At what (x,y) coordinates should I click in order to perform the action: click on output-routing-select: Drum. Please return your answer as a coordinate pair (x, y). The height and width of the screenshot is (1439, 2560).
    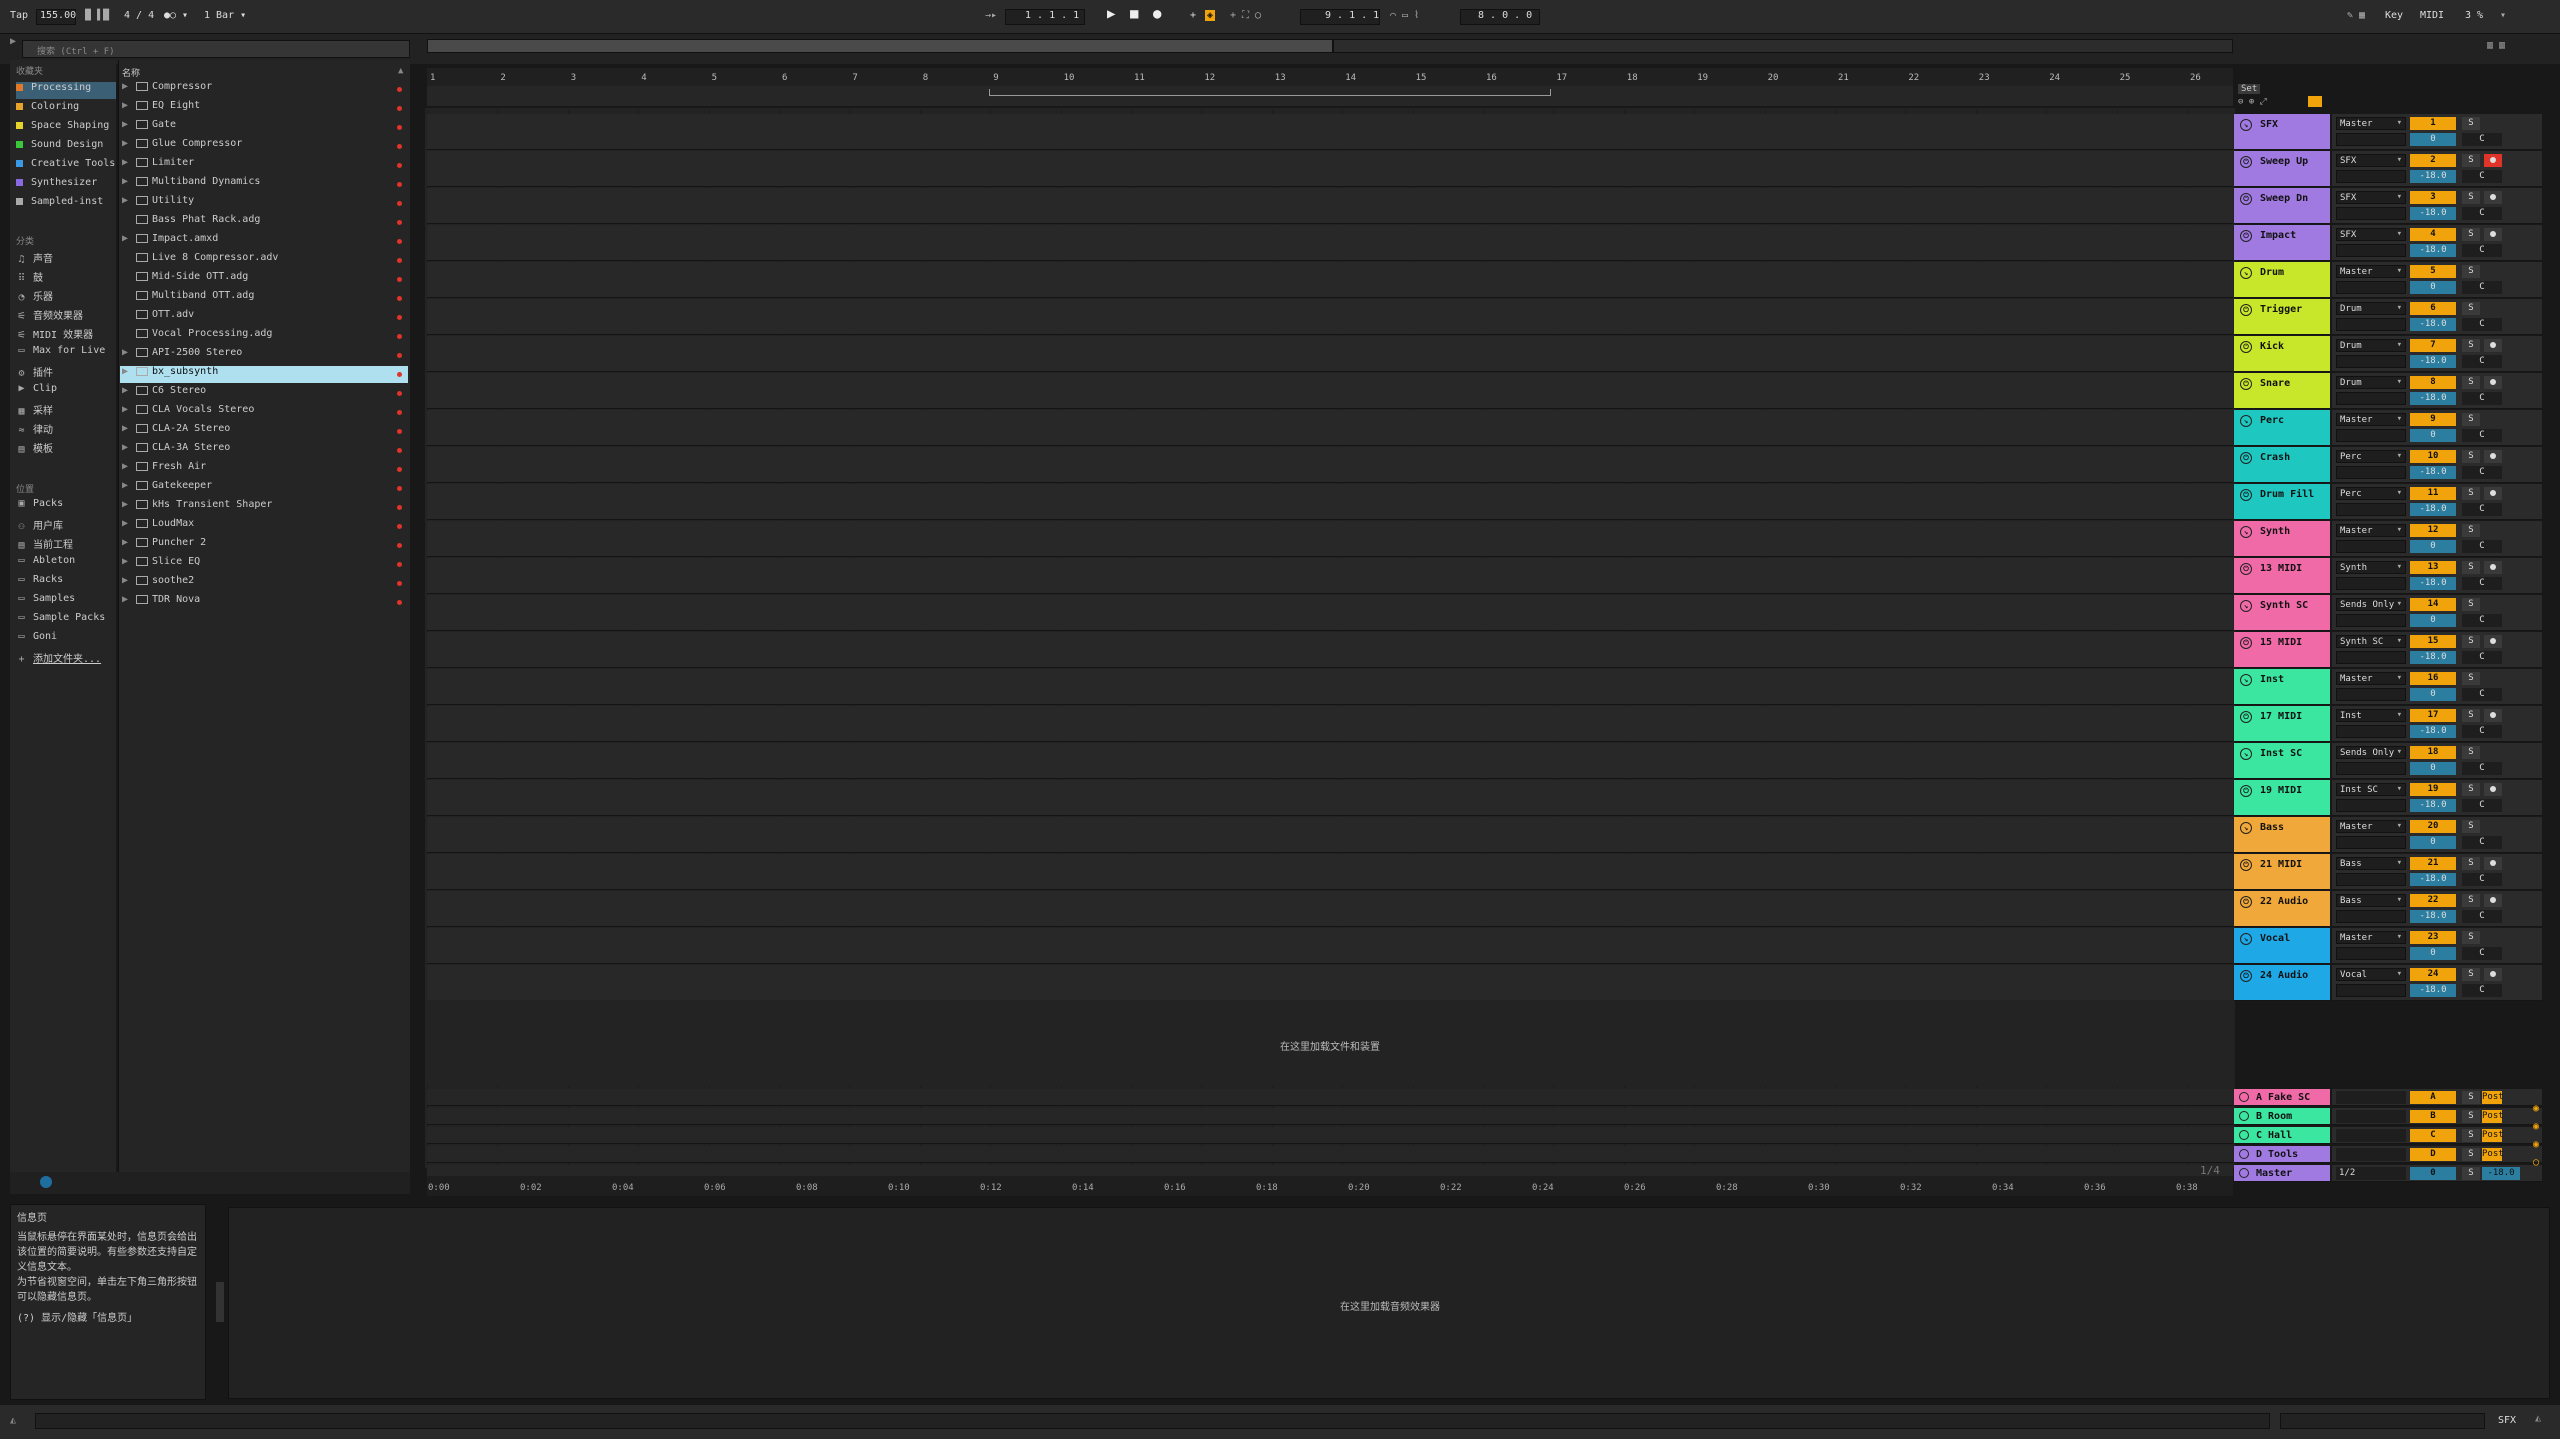
    Looking at the image, I should click on (2371, 345).